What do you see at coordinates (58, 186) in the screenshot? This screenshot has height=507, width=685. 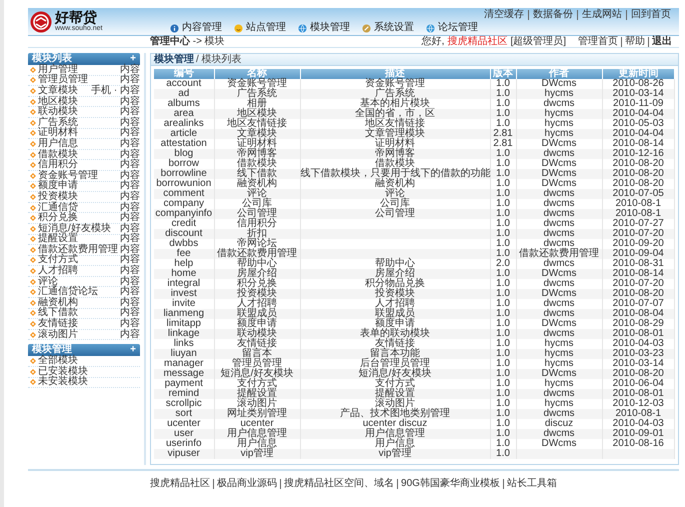 I see `sidebar-link: 额度申请` at bounding box center [58, 186].